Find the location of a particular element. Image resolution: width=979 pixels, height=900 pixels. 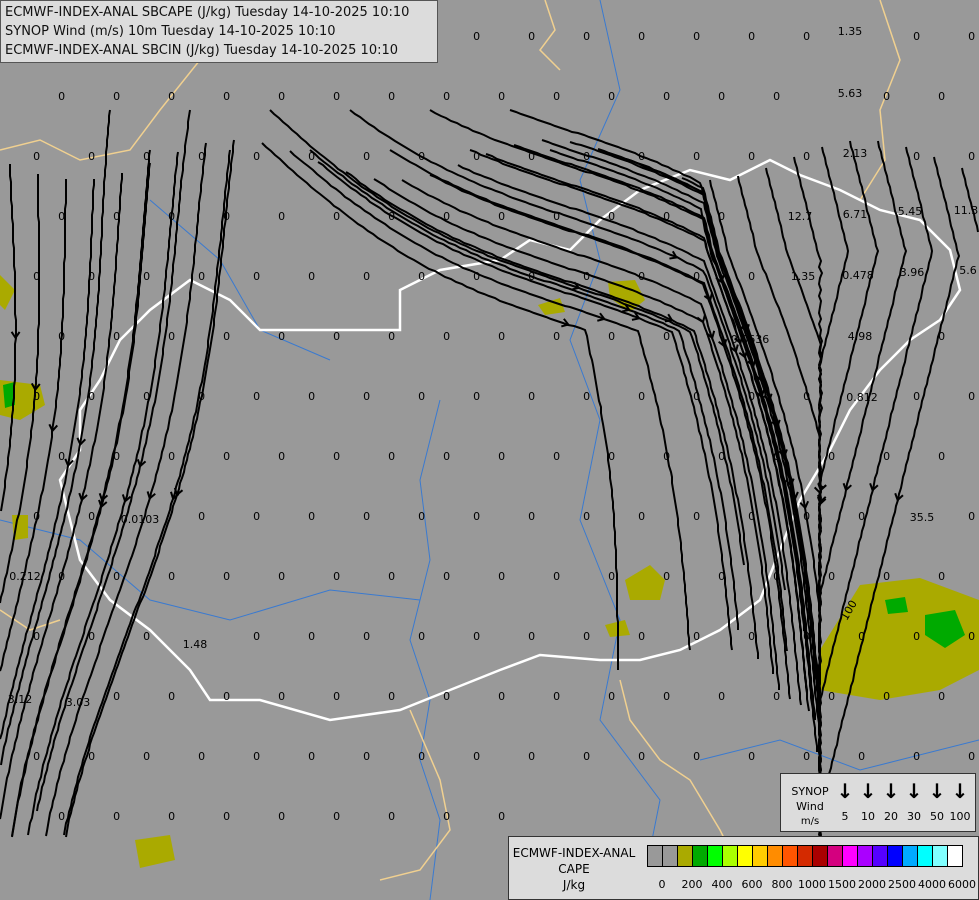

wind-legend: SYNOP Wind m/s ↓ 5 ↓ 10 ↓ 20 ↓ 30 ↓ 50 ↓ 100 is located at coordinates (878, 802).